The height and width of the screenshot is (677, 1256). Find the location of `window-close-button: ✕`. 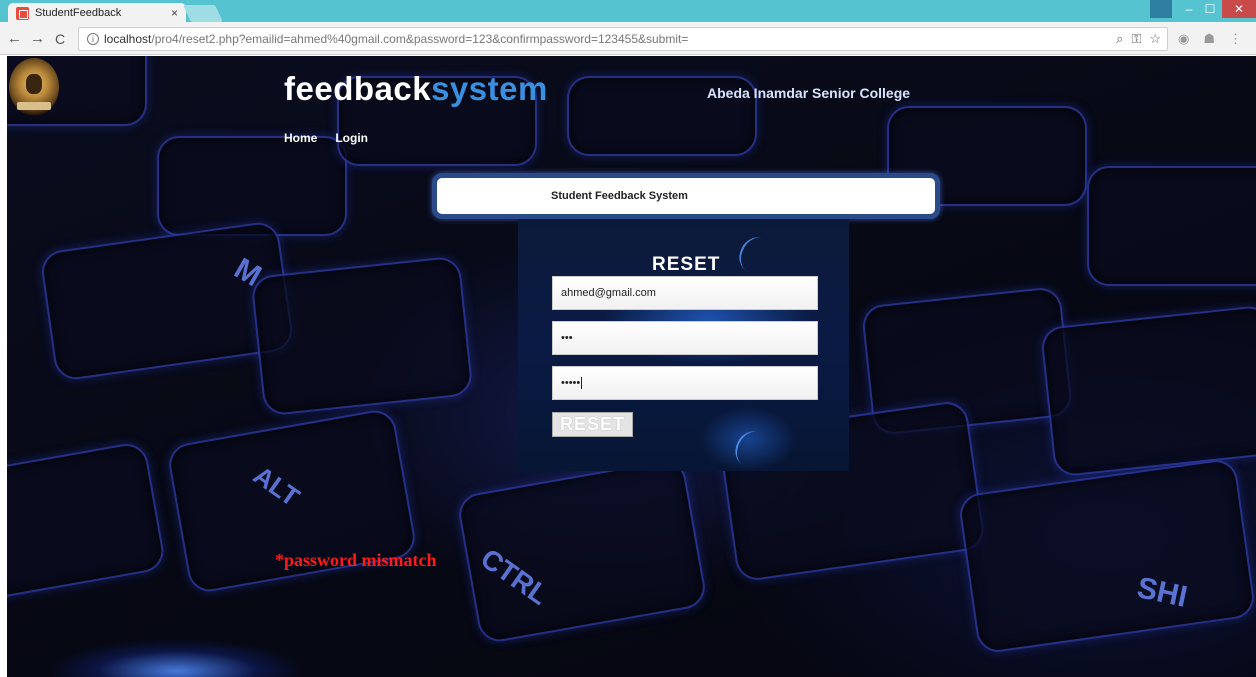

window-close-button: ✕ is located at coordinates (1239, 9).